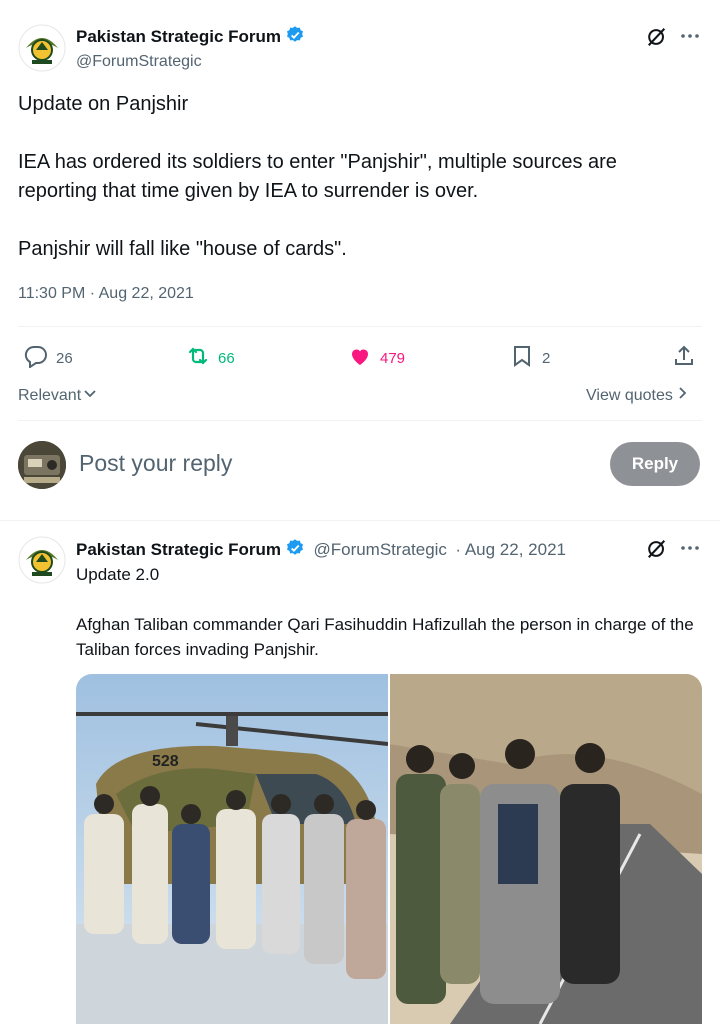 The image size is (720, 1024). I want to click on reply-count: 26, so click(64, 358).